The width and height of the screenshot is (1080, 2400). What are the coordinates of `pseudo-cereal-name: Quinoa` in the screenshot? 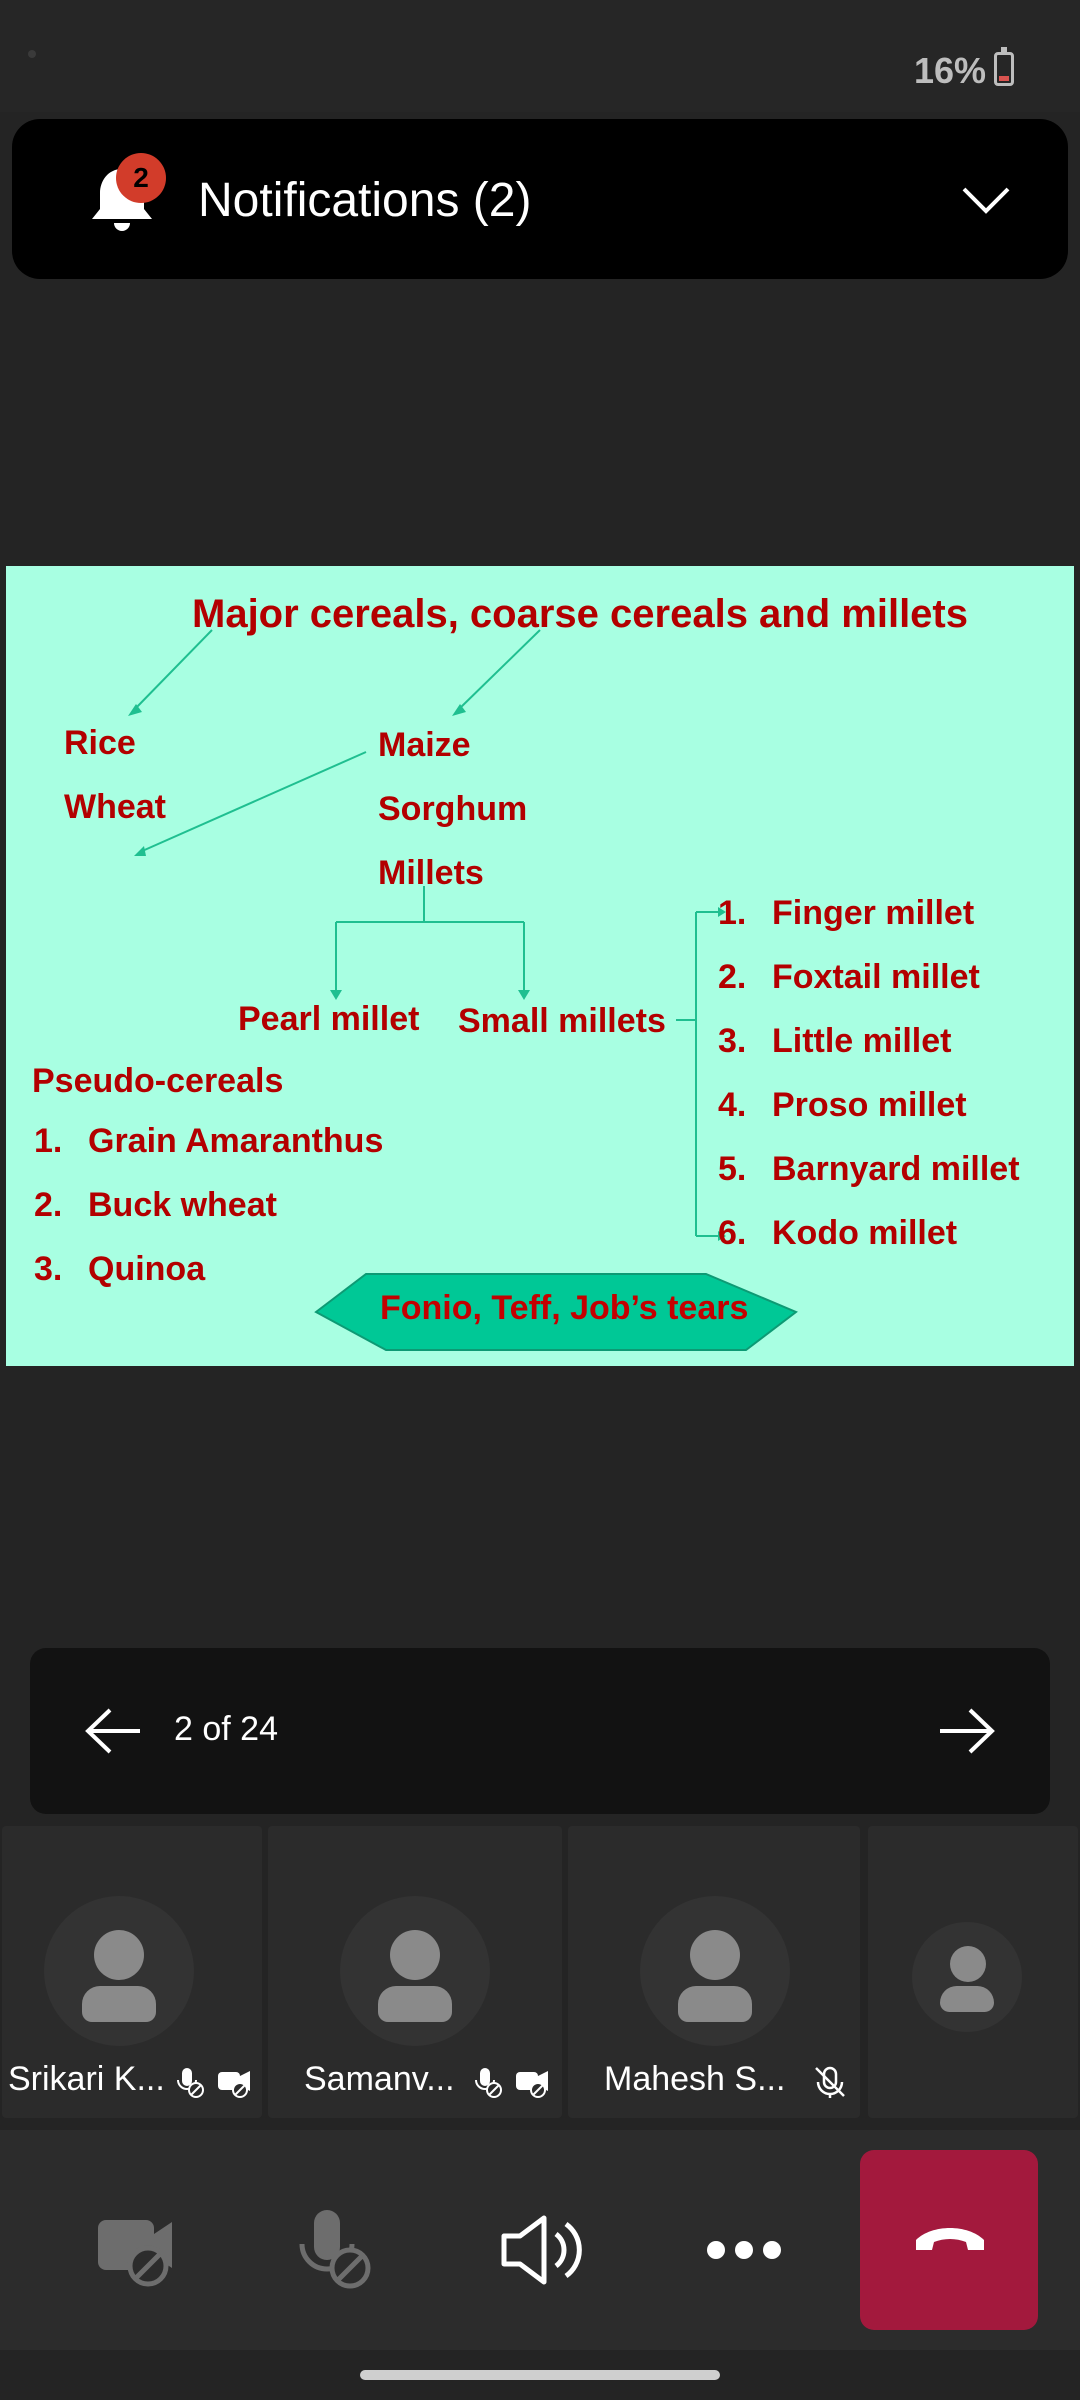 It's located at (147, 1269).